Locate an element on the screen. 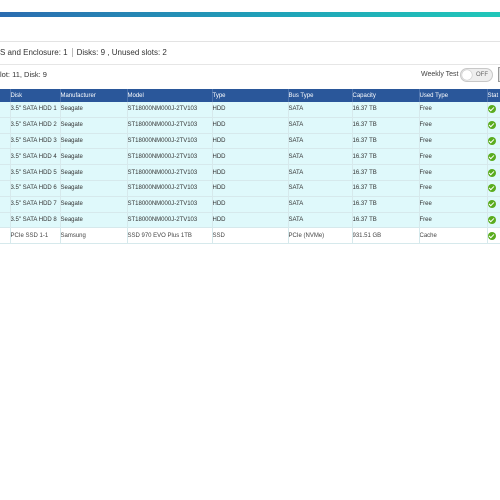 The image size is (500, 500). column-header-model: Model is located at coordinates (170, 95).